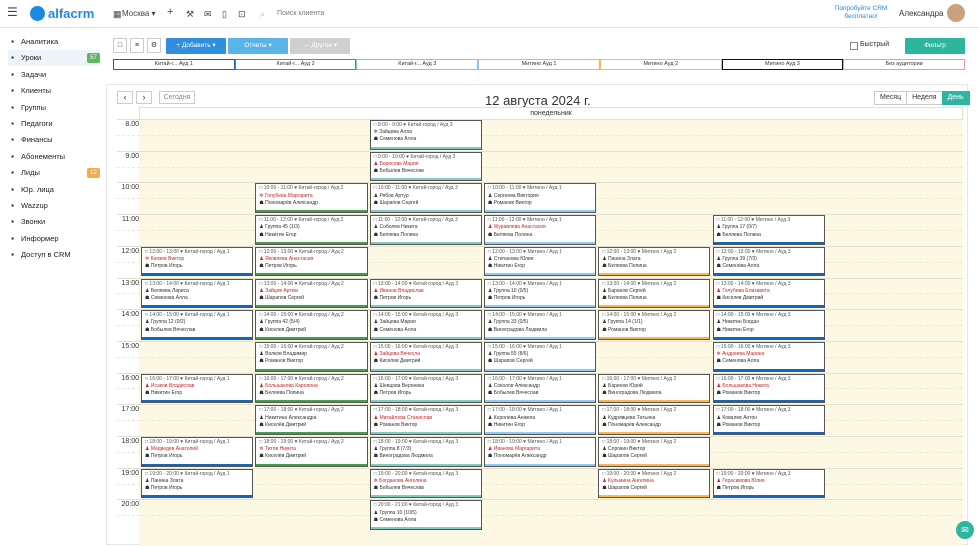 The width and height of the screenshot is (979, 546). What do you see at coordinates (224, 14) in the screenshot?
I see `phone-icon: ▯` at bounding box center [224, 14].